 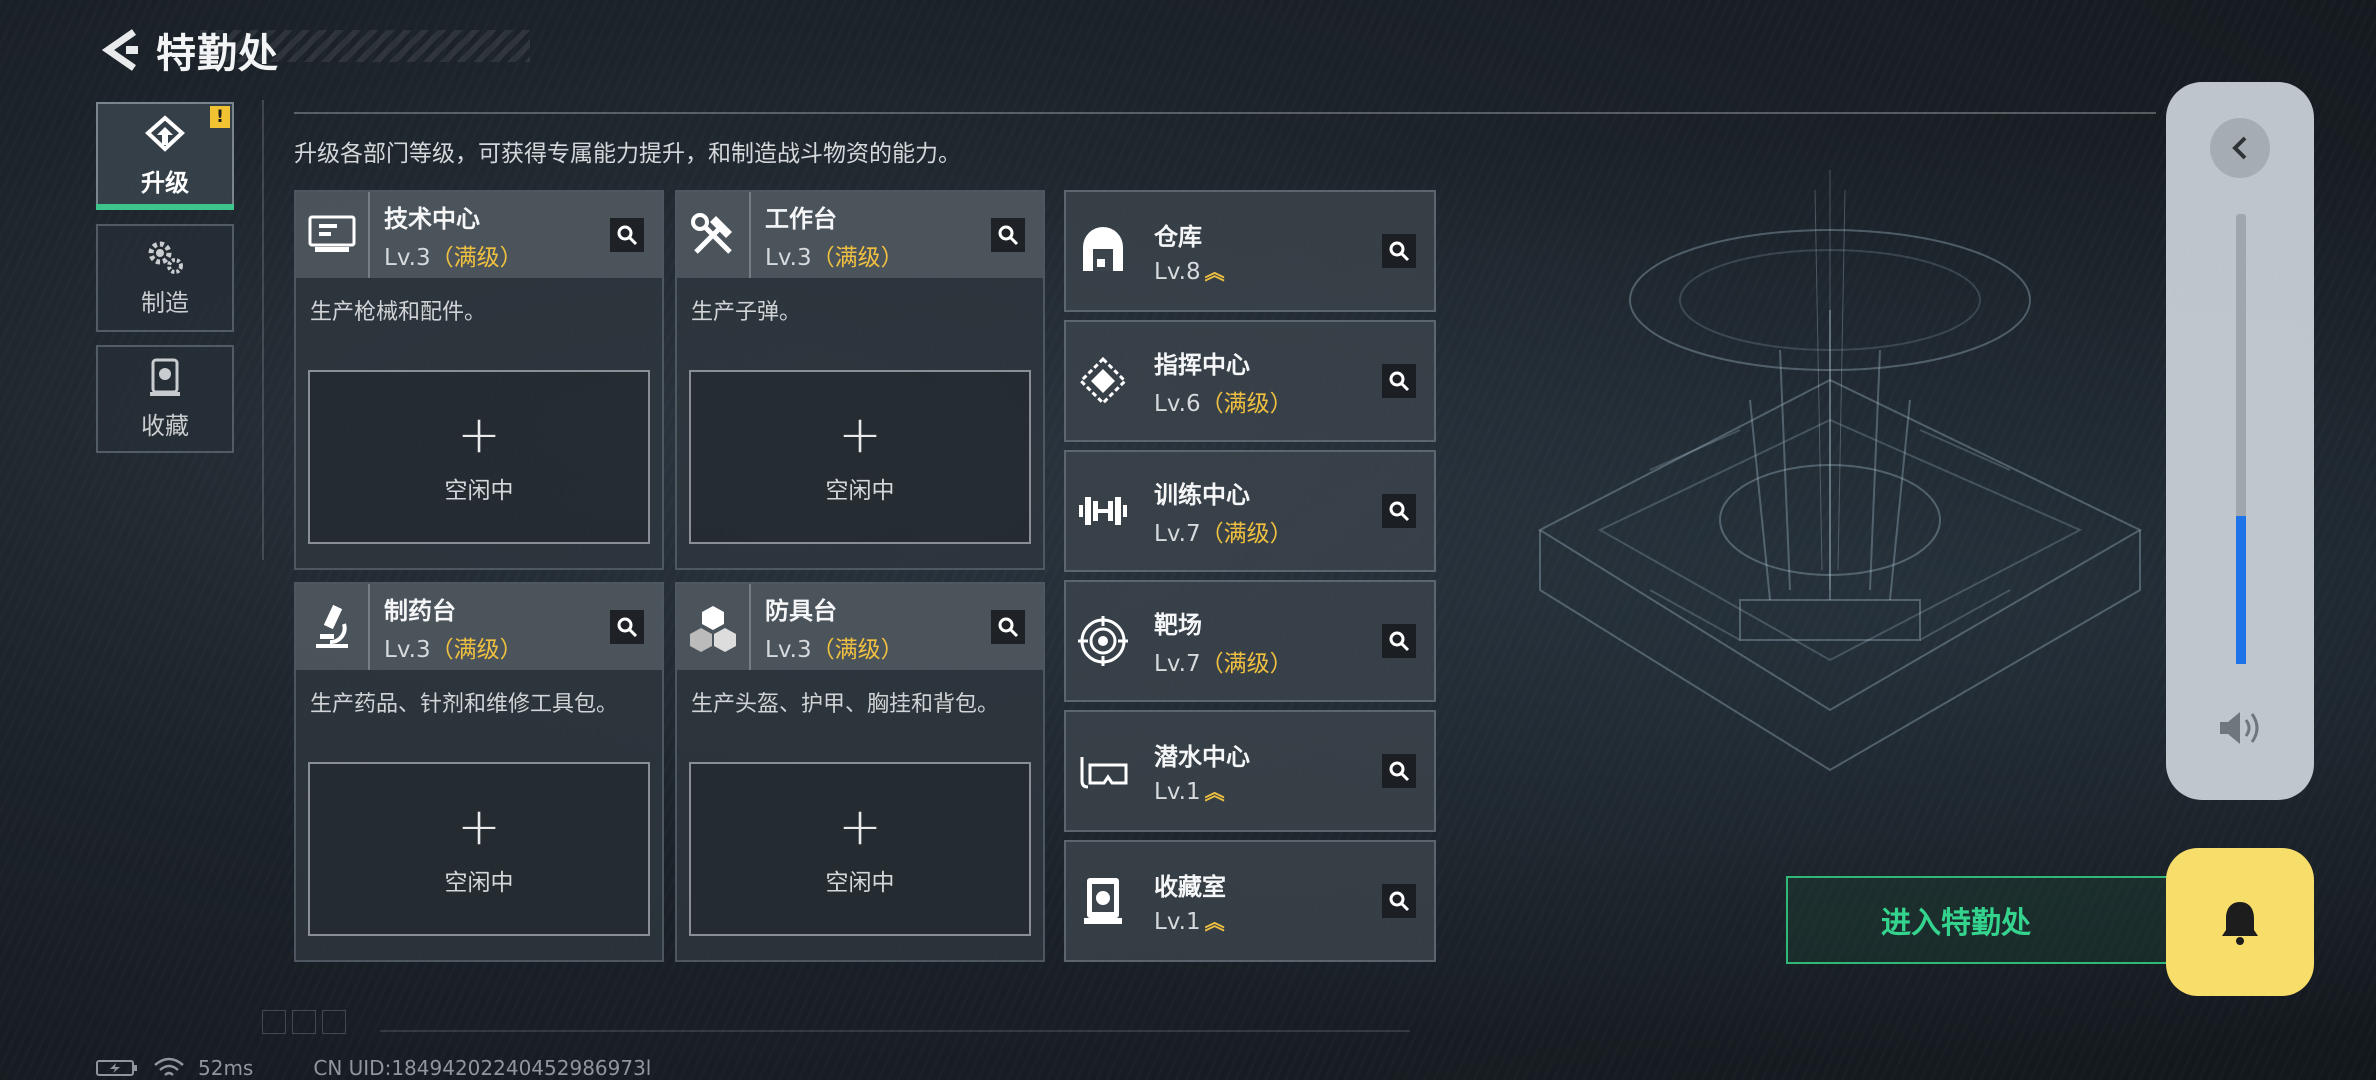 I want to click on speaker-icon, so click(x=2239, y=728).